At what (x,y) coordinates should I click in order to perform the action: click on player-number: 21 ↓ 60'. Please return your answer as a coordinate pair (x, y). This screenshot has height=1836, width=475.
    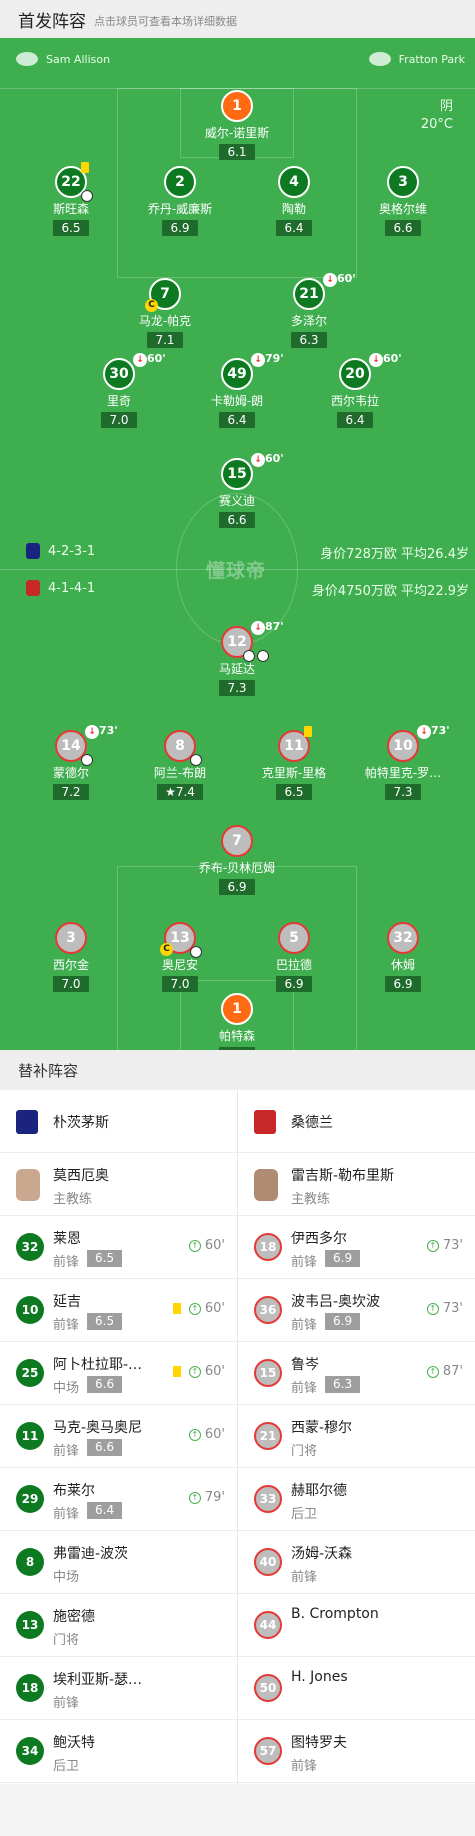
    Looking at the image, I should click on (324, 291).